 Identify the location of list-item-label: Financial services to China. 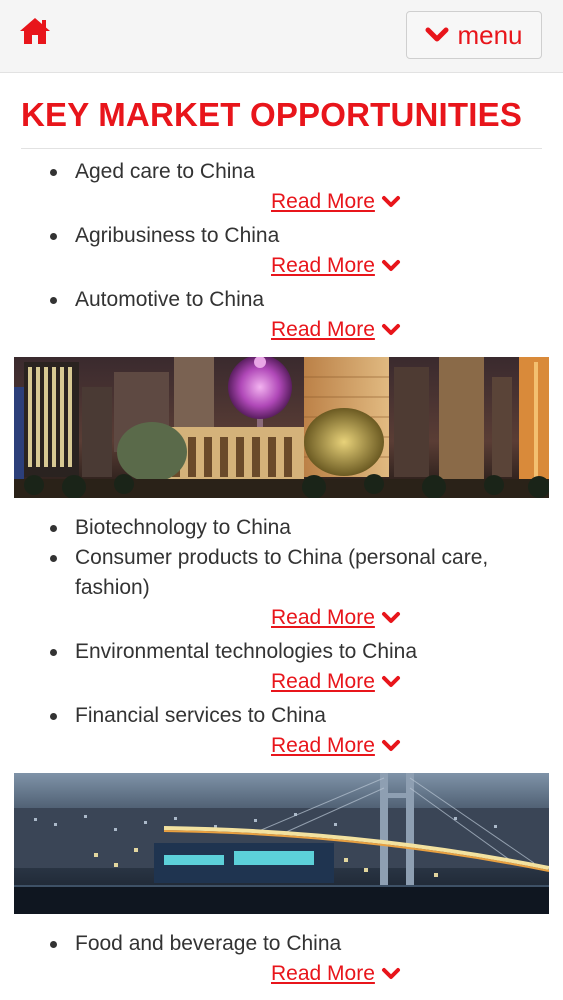
(200, 715).